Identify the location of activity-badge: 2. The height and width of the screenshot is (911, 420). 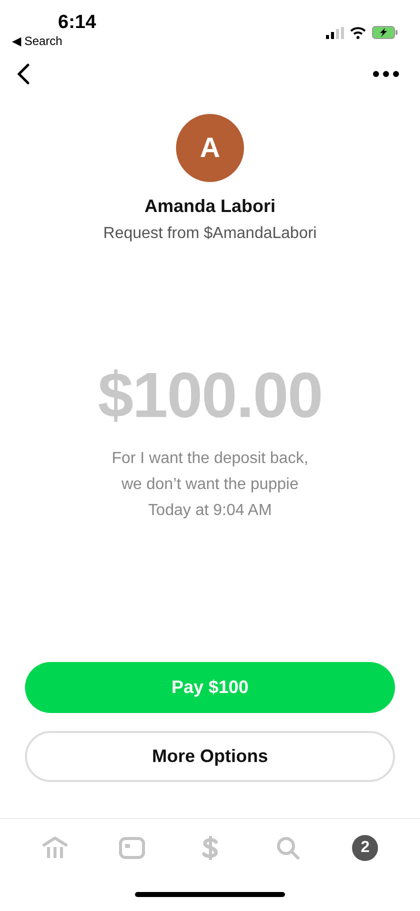
(365, 848).